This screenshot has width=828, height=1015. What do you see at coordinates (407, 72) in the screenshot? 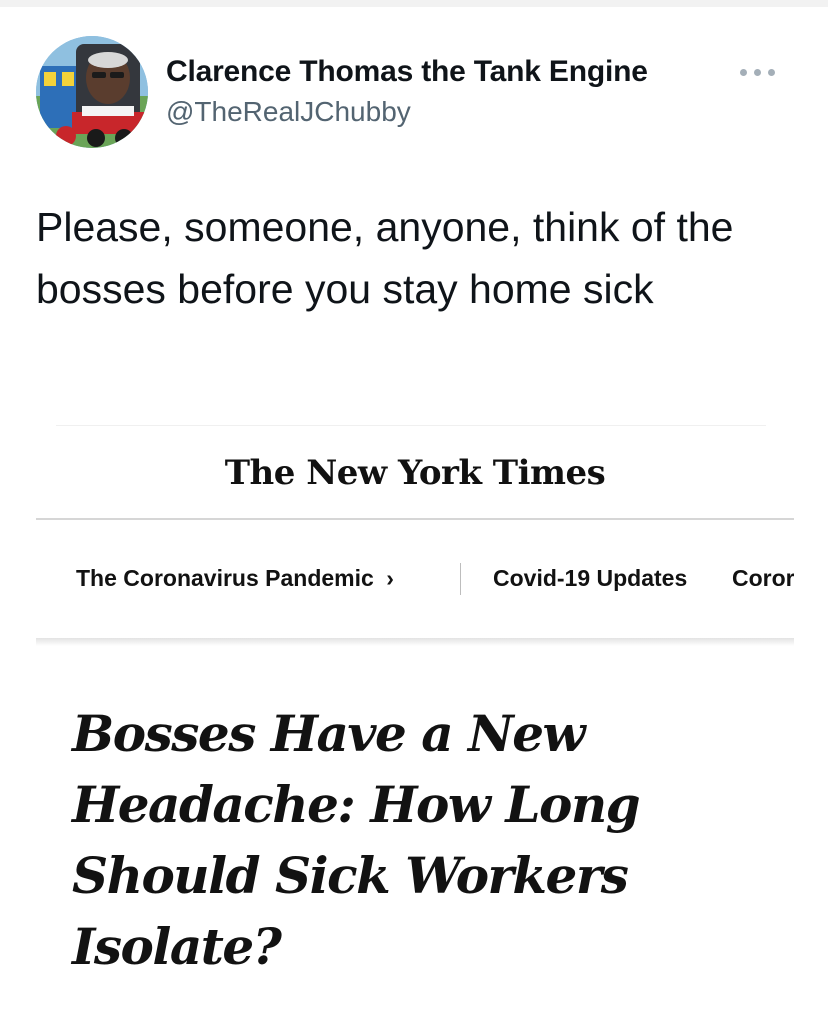
I see `author-name: Clarence Thomas the Tank Engine` at bounding box center [407, 72].